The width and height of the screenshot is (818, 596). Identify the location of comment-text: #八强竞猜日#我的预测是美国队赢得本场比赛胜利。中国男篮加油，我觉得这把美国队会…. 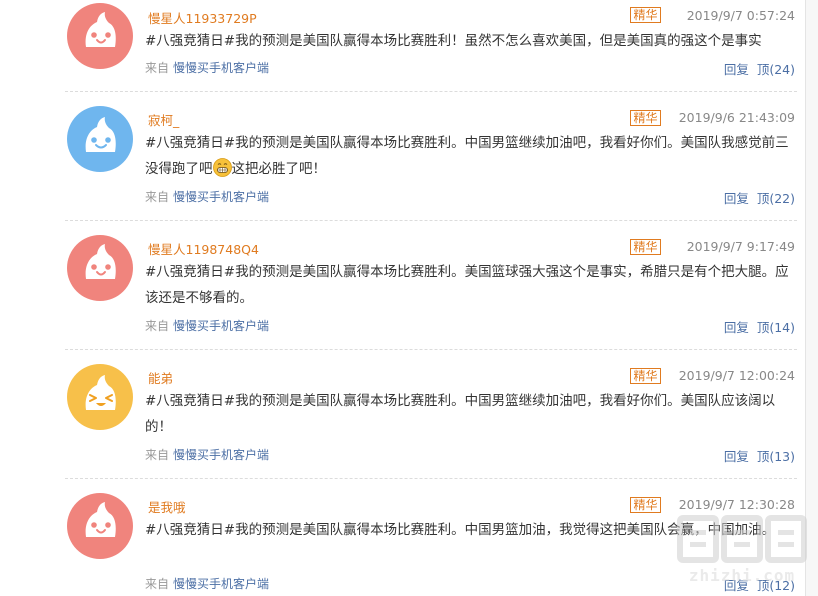
(460, 530).